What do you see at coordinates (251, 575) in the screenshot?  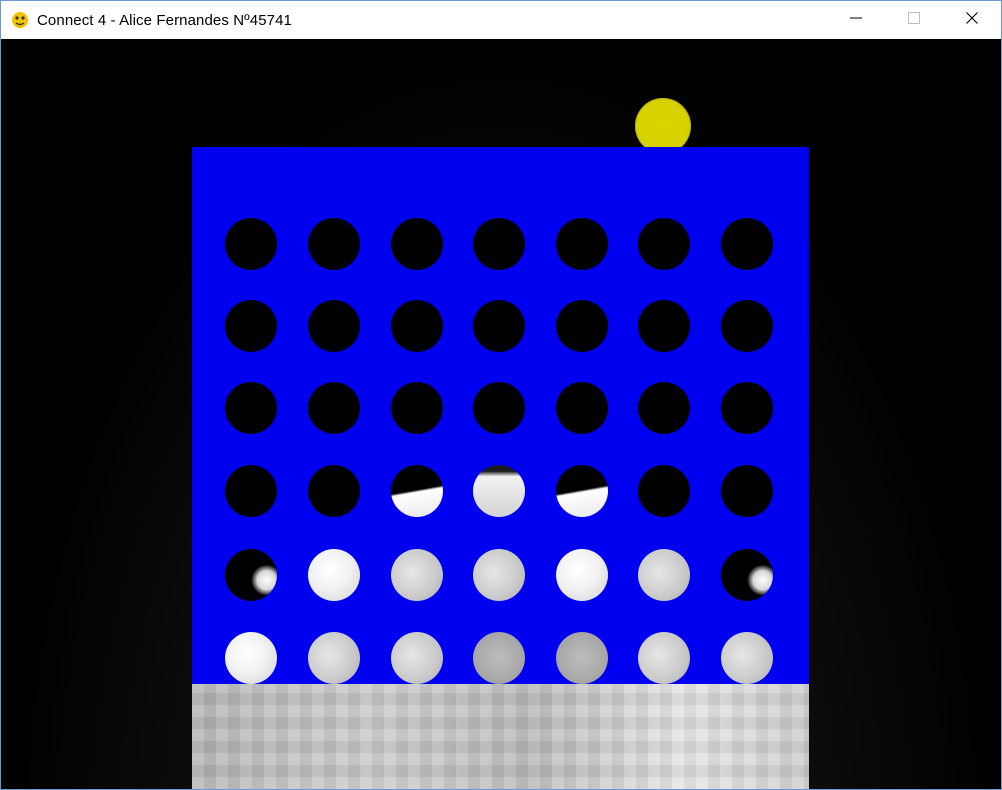 I see `board-slot-r5-c1` at bounding box center [251, 575].